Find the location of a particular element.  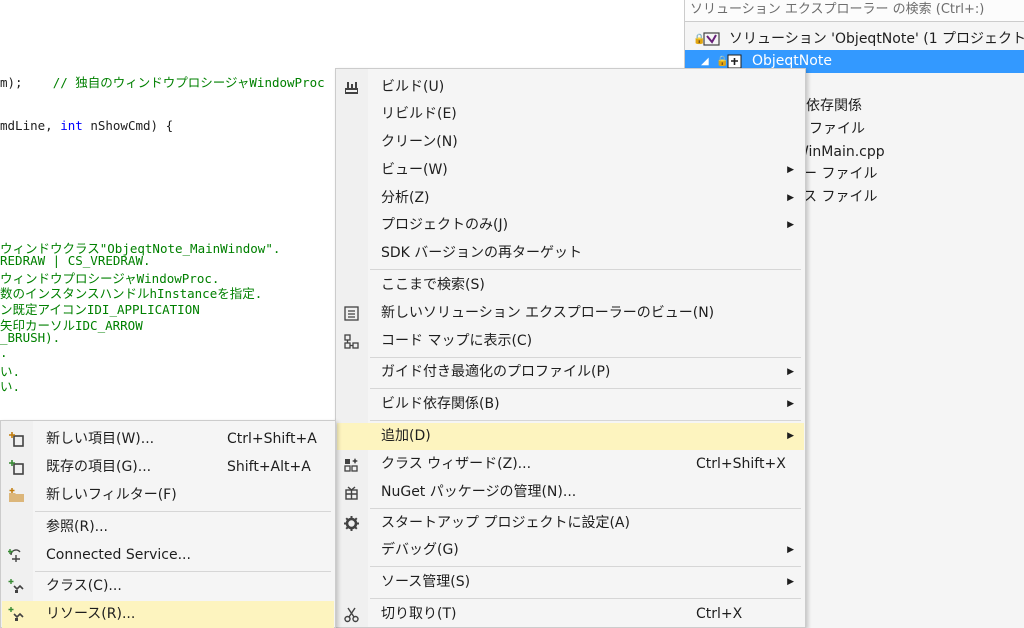

cpp-project-icon is located at coordinates (734, 61).